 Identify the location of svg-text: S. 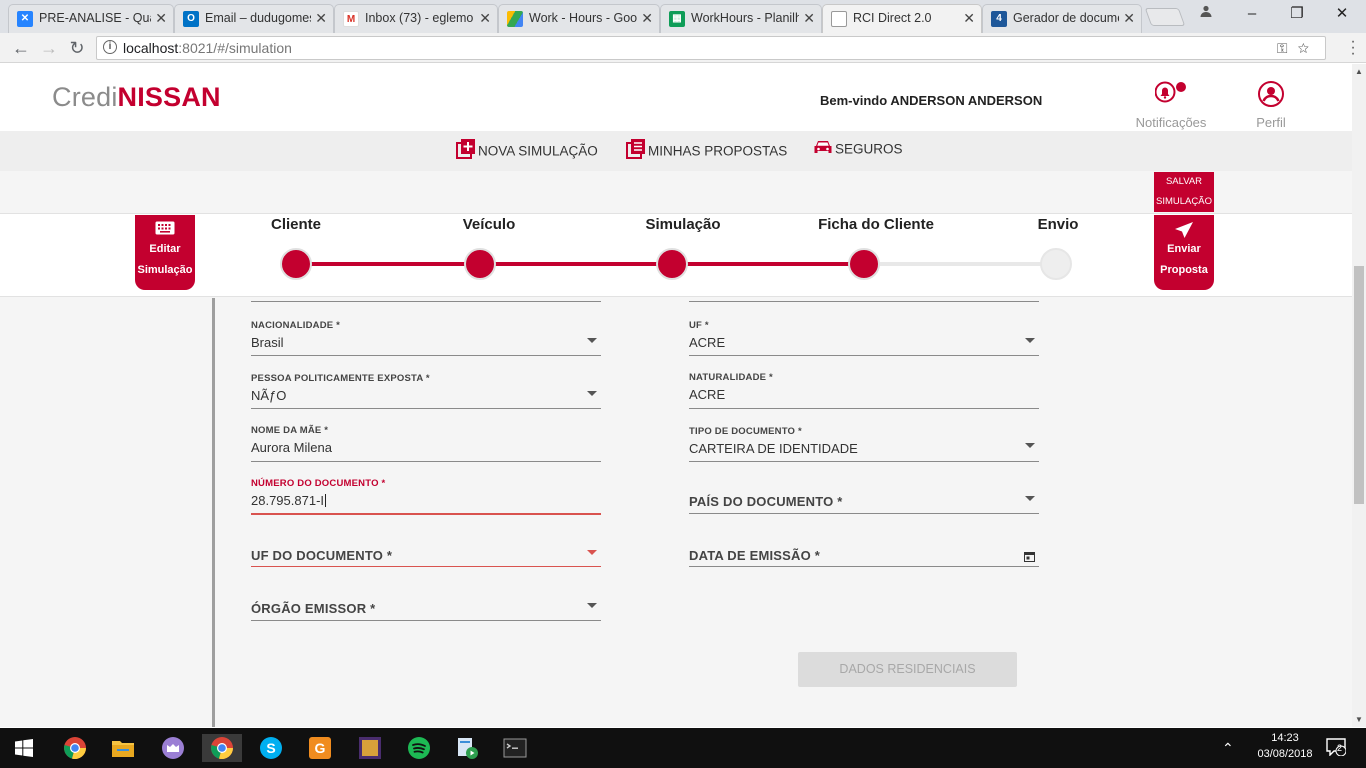
(270, 748).